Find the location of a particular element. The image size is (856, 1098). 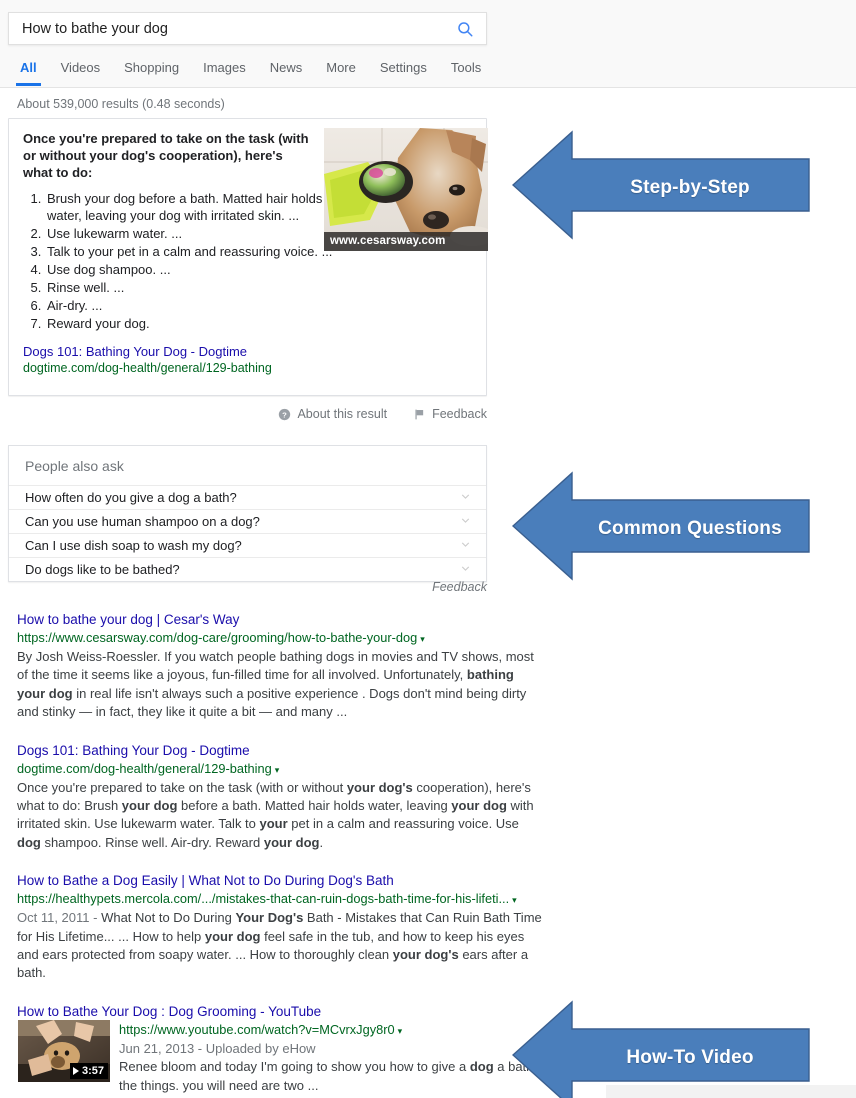

flag-icon is located at coordinates (419, 414).